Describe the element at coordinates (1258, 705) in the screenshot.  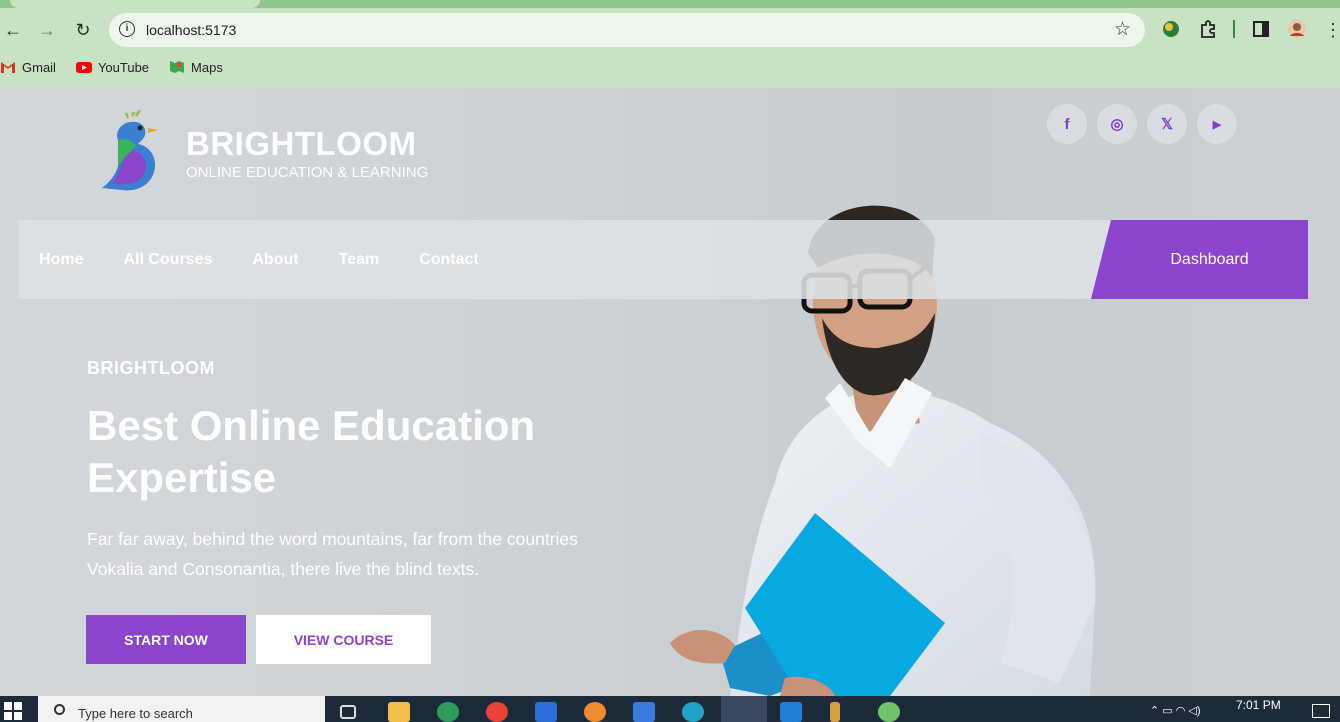
I see `taskbar-clock: 7:01 PM` at that location.